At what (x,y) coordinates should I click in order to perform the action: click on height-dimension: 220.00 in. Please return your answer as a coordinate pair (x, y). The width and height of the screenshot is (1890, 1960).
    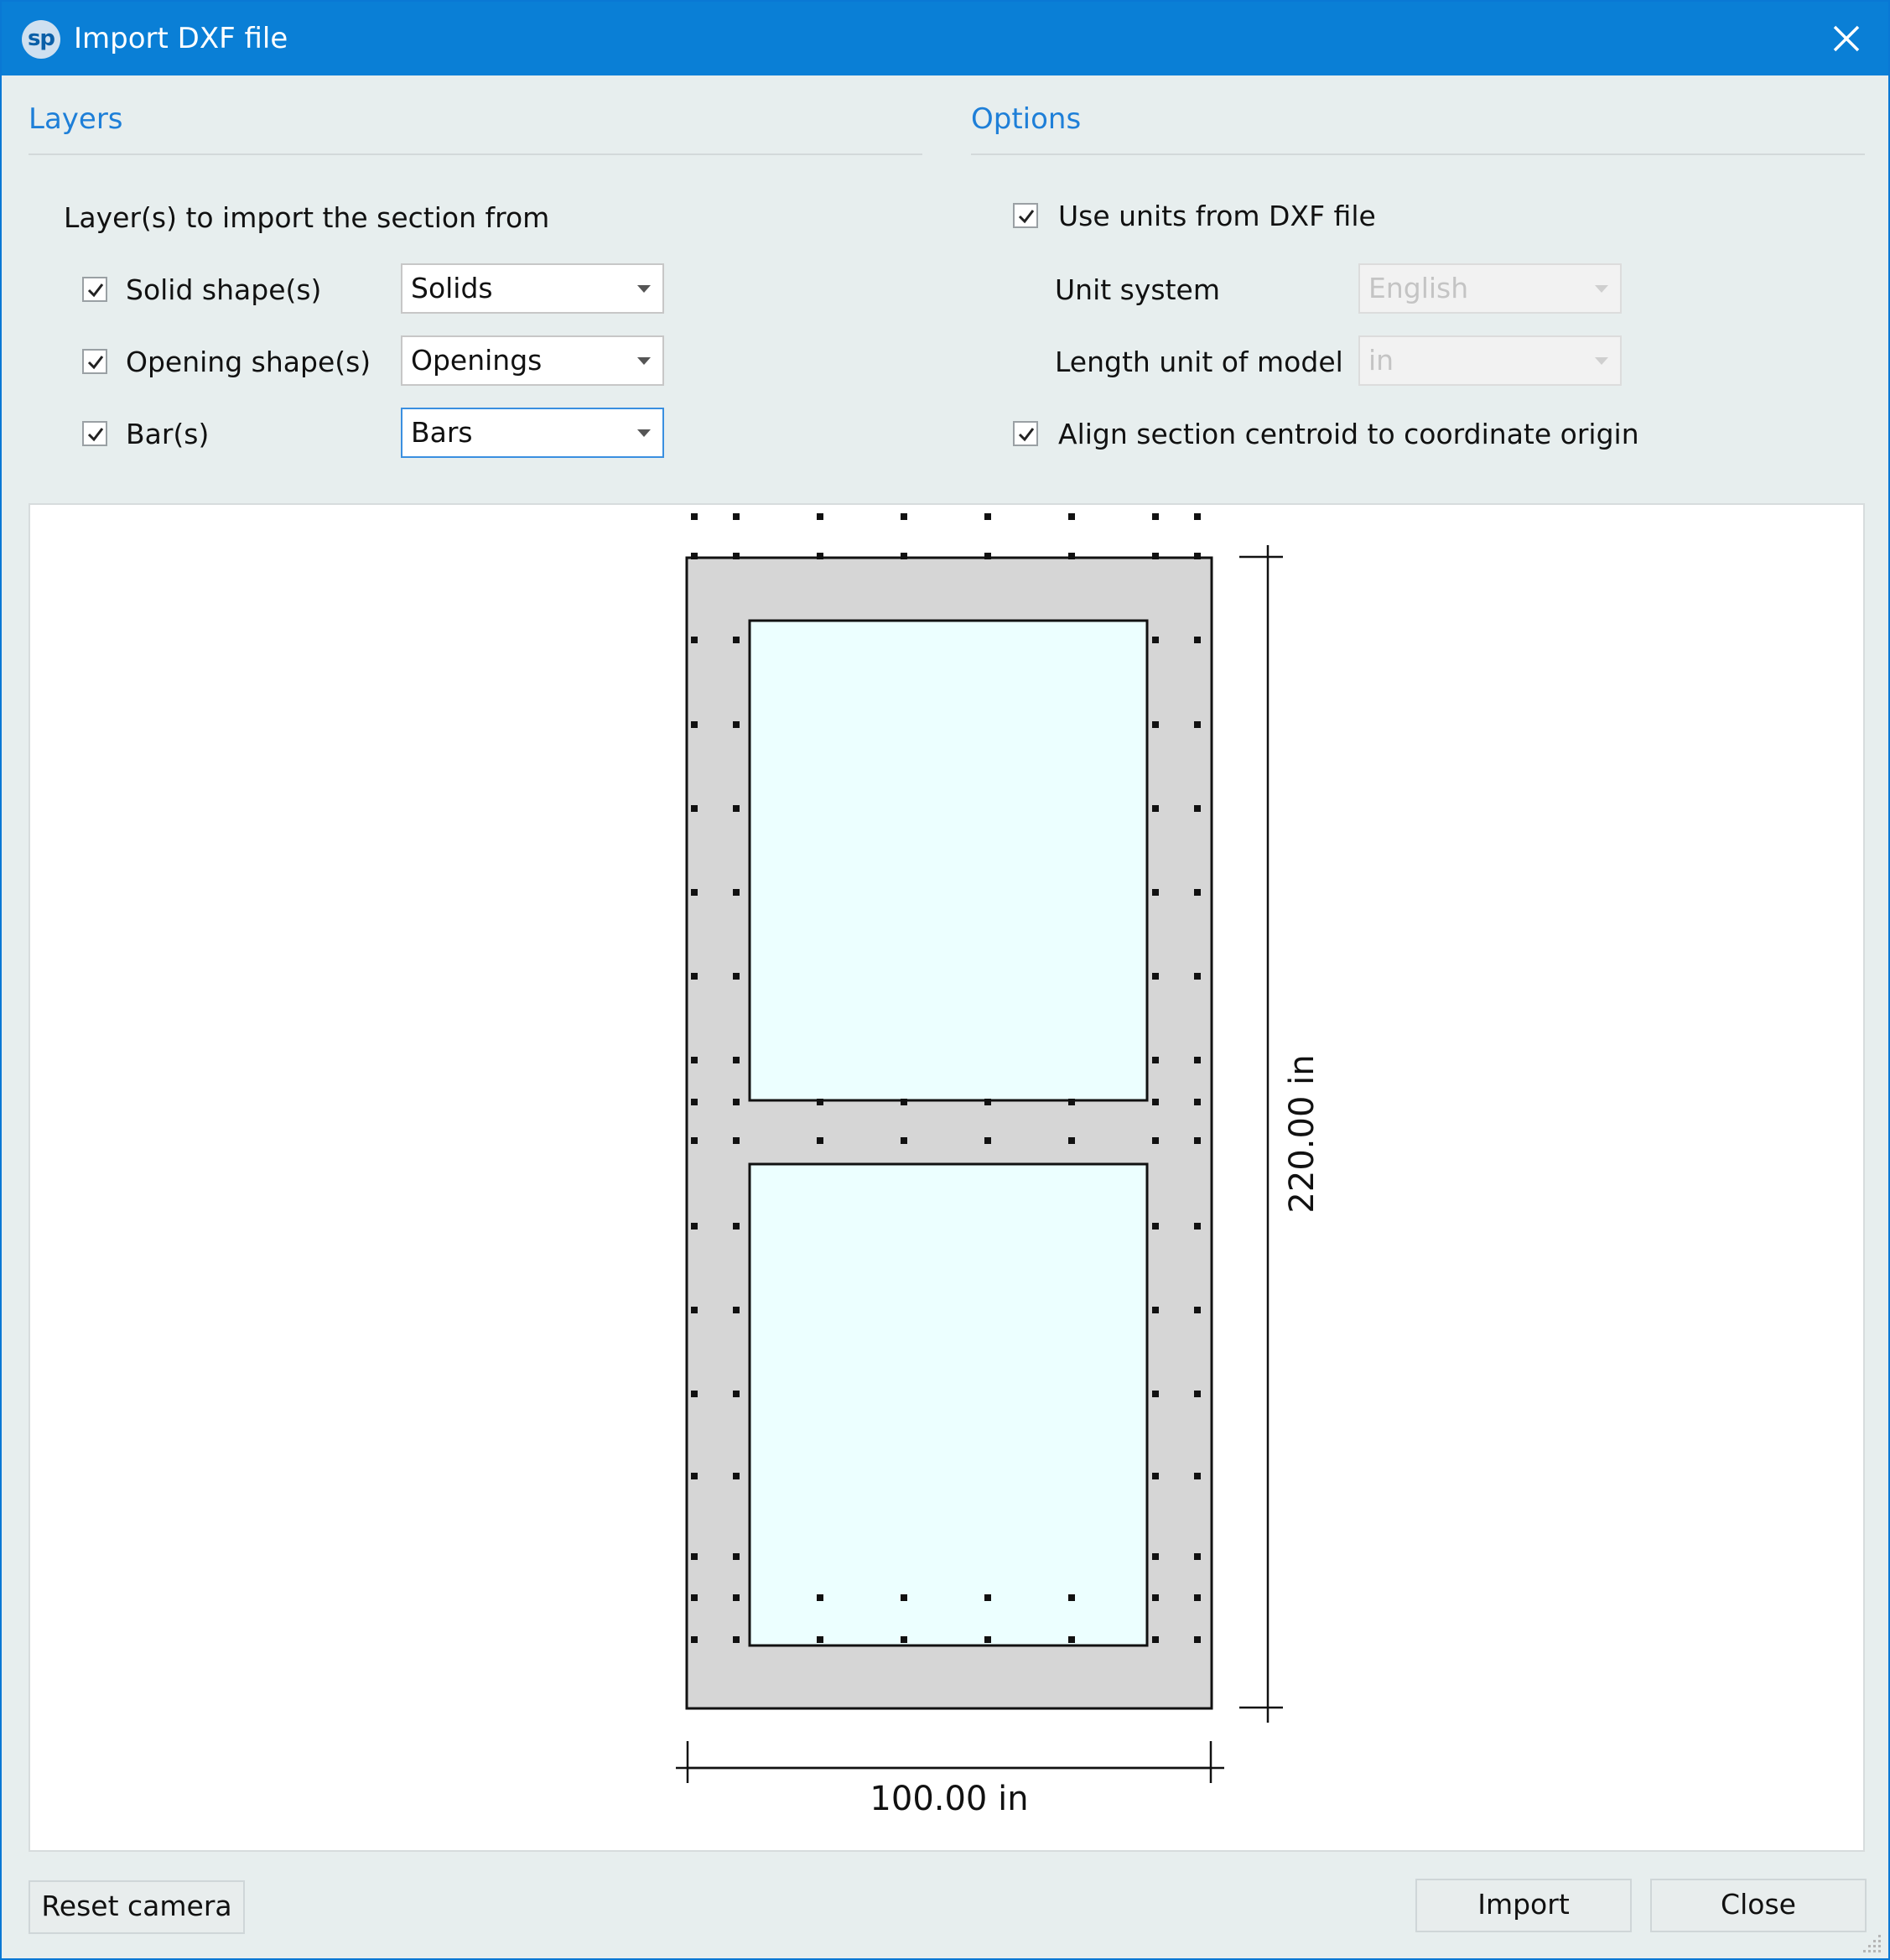
    Looking at the image, I should click on (1280, 1134).